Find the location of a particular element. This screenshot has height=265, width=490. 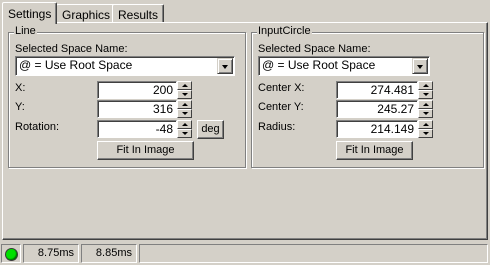

center-y-label: Center Y: is located at coordinates (281, 107).